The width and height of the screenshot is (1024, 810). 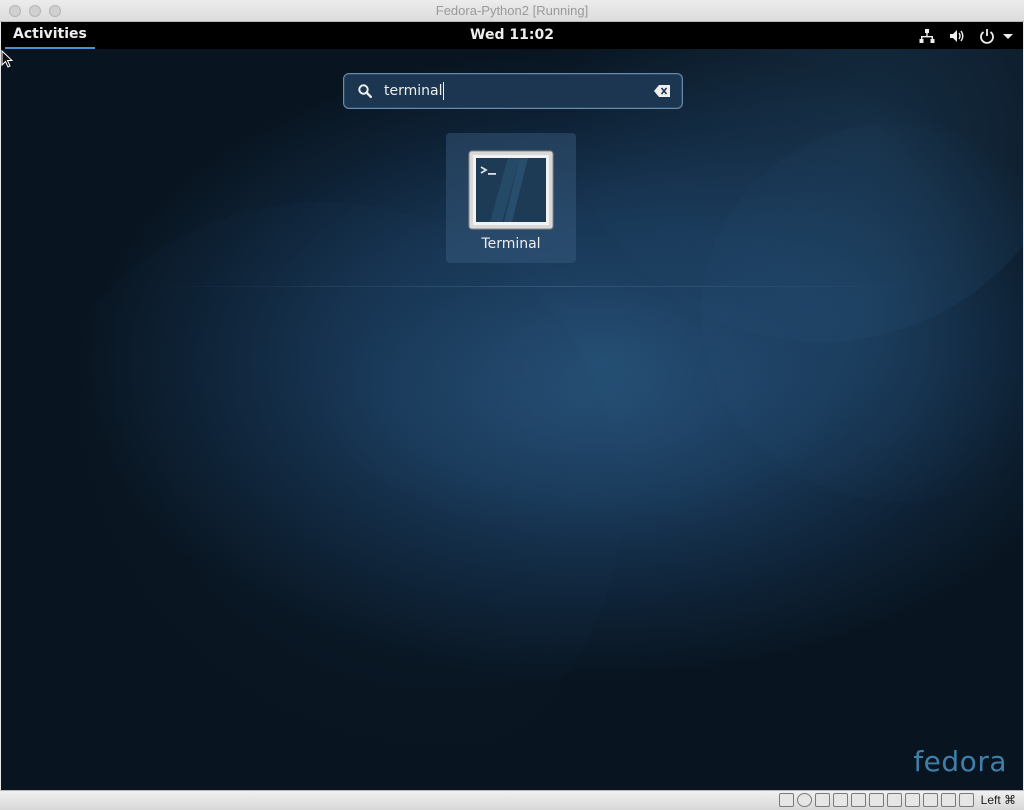 What do you see at coordinates (966, 36) in the screenshot?
I see `system-tray` at bounding box center [966, 36].